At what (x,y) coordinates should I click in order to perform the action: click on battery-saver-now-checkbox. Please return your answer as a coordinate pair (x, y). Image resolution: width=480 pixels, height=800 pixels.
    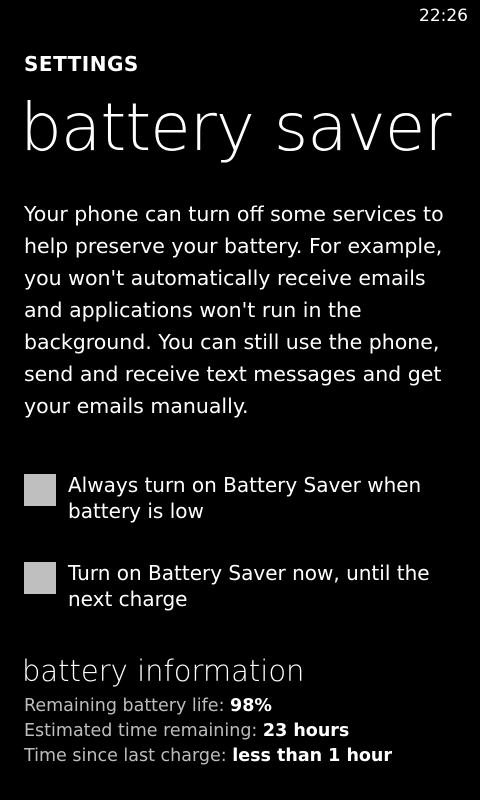
    Looking at the image, I should click on (40, 578).